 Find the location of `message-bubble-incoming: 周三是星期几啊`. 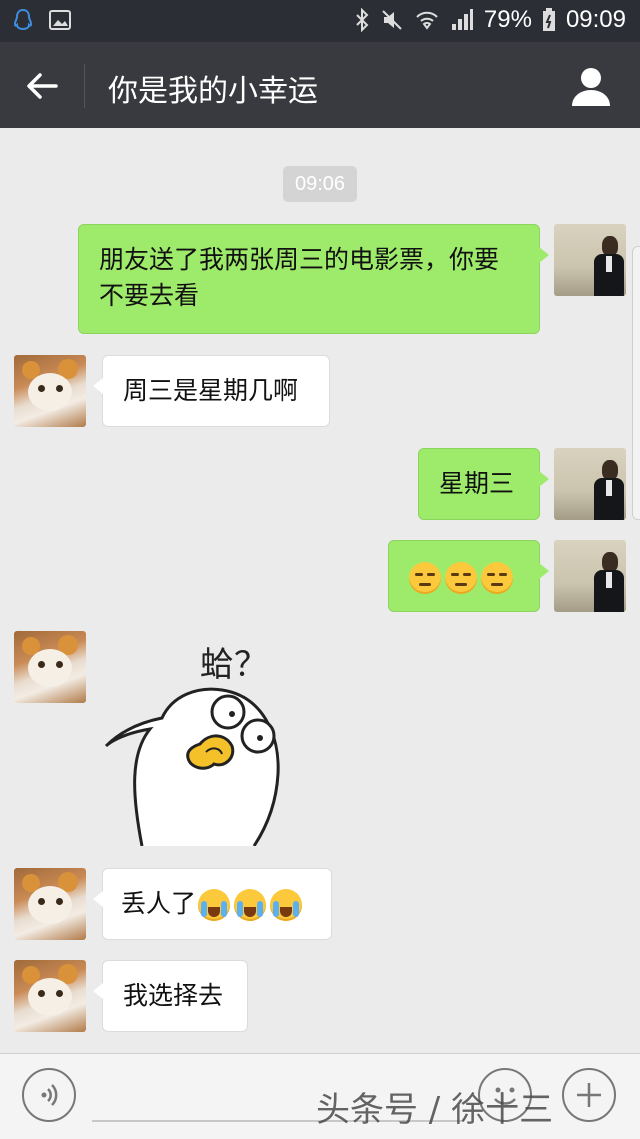

message-bubble-incoming: 周三是星期几啊 is located at coordinates (211, 391).